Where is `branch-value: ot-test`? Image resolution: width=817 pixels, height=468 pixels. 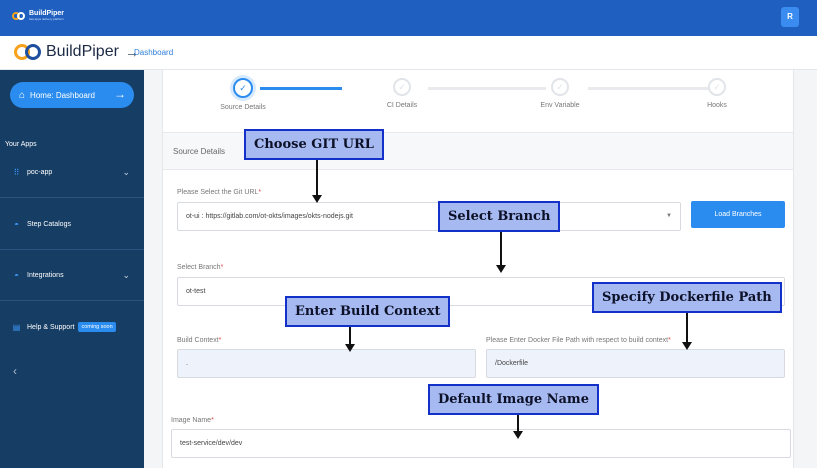 branch-value: ot-test is located at coordinates (196, 291).